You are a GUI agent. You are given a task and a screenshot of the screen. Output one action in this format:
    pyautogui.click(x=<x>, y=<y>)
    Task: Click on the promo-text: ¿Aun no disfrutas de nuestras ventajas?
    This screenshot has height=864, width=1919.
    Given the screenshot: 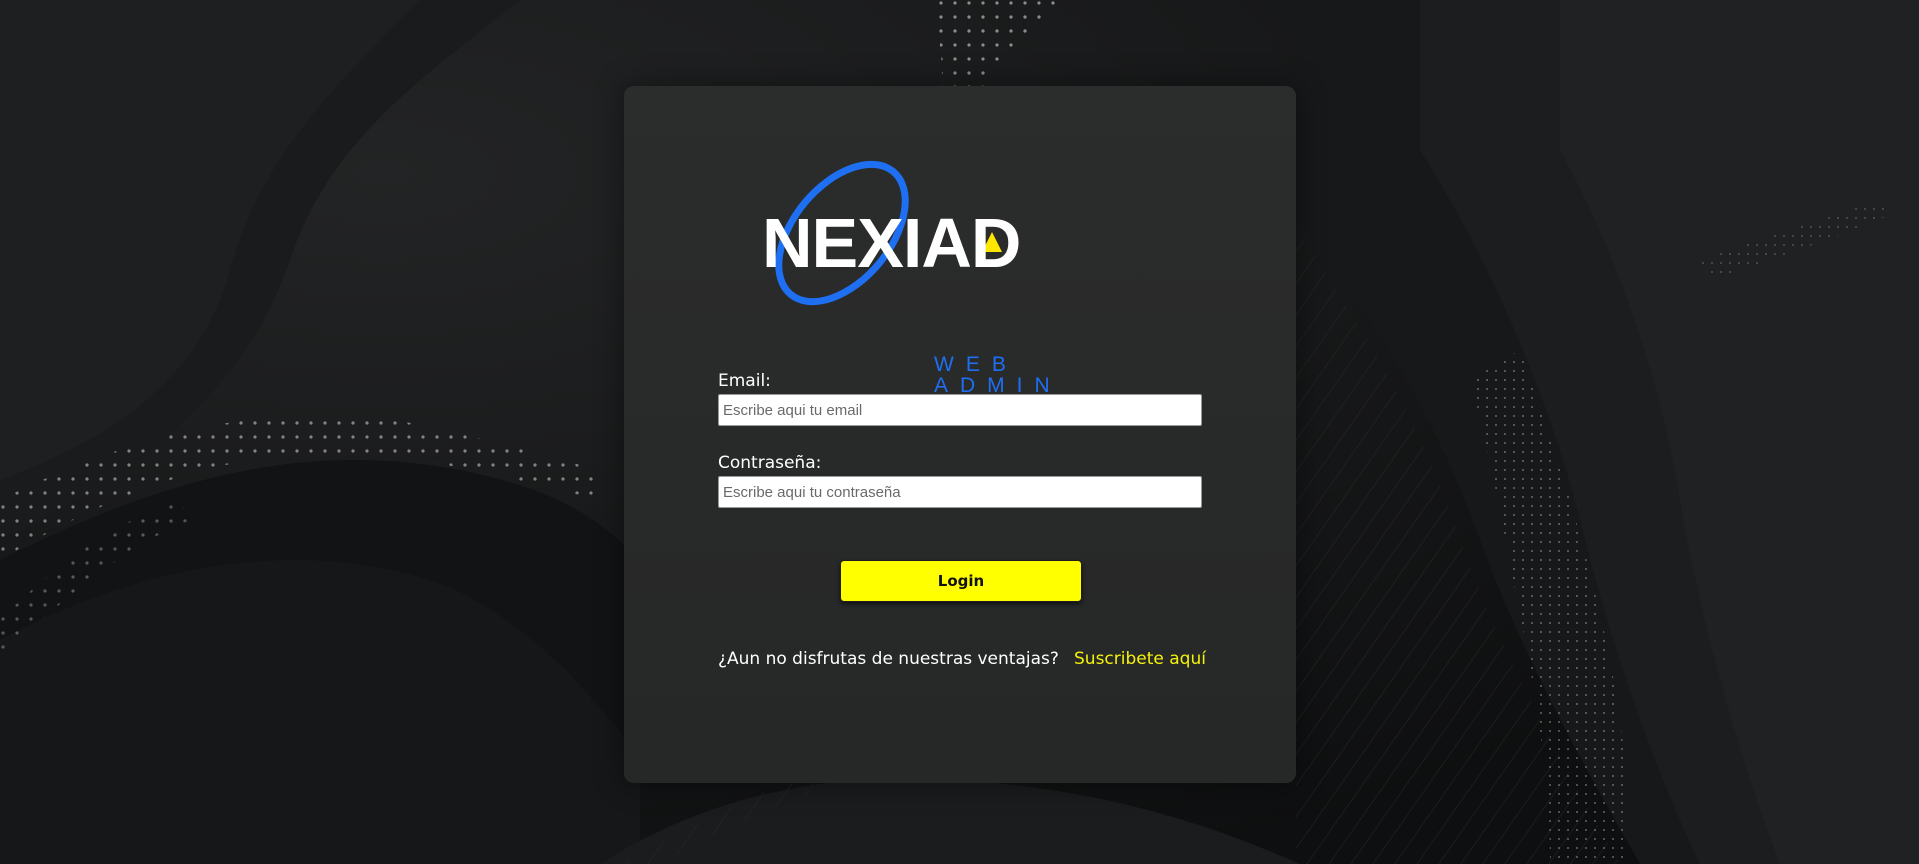 What is the action you would take?
    pyautogui.click(x=888, y=659)
    